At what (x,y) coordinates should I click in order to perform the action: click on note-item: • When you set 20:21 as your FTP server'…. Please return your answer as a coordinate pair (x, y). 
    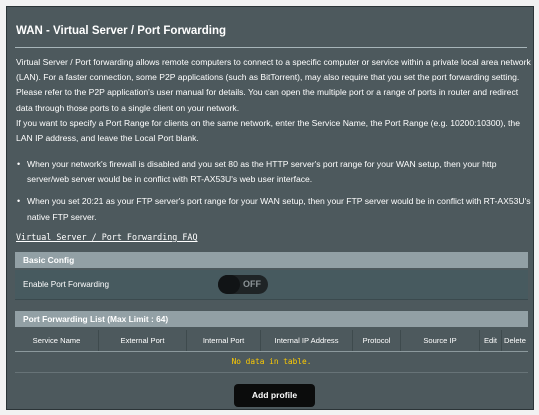
    Looking at the image, I should click on (273, 209).